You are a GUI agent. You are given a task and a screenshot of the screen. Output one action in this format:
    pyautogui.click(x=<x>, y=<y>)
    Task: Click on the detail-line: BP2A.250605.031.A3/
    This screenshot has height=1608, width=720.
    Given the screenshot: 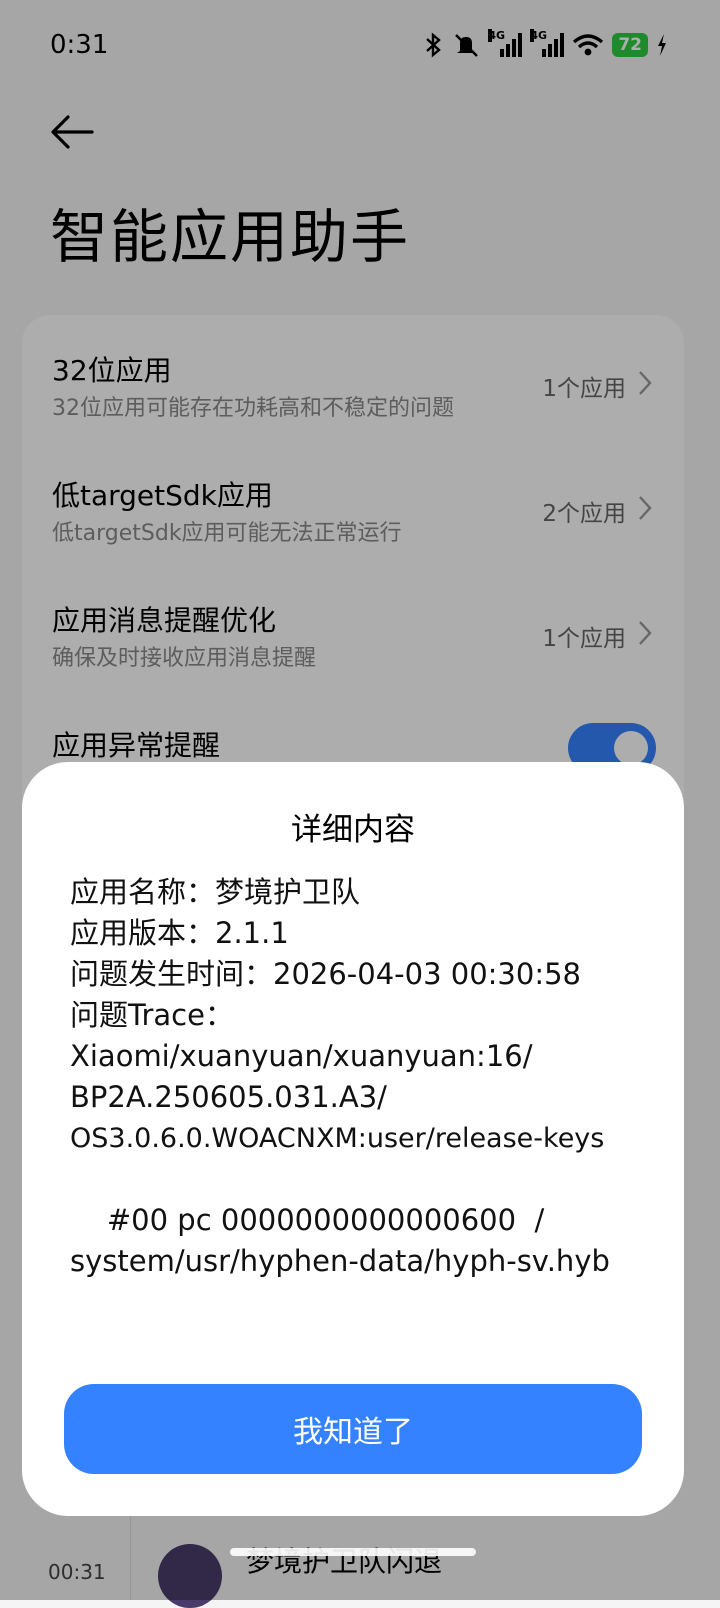 What is the action you would take?
    pyautogui.click(x=228, y=1097)
    